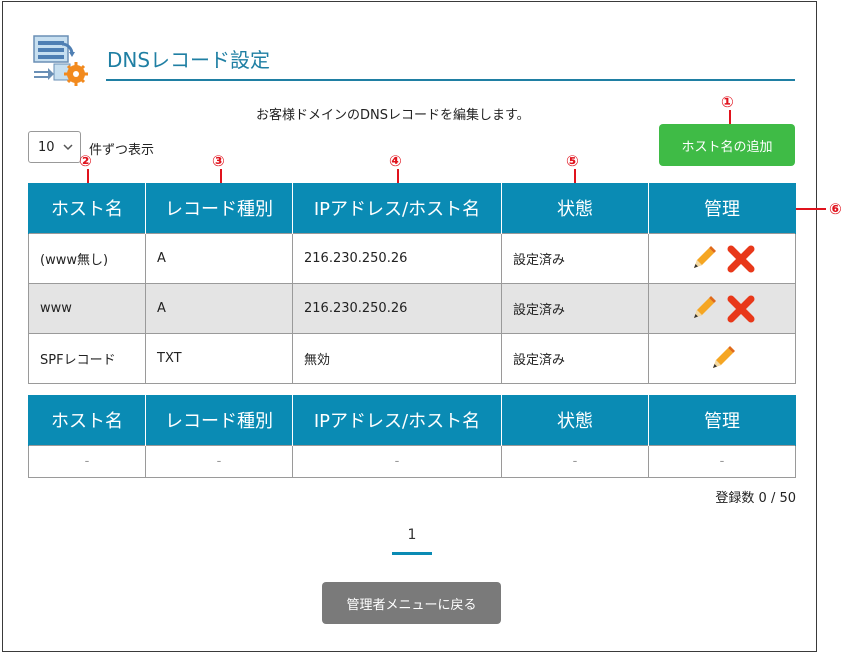 This screenshot has height=656, width=851. I want to click on cell-host: SPFレコード, so click(87, 358).